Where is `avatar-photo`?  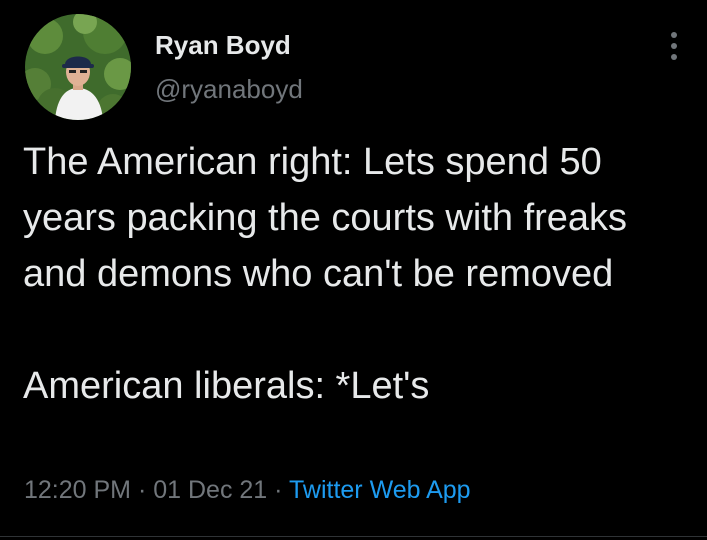 avatar-photo is located at coordinates (78, 67).